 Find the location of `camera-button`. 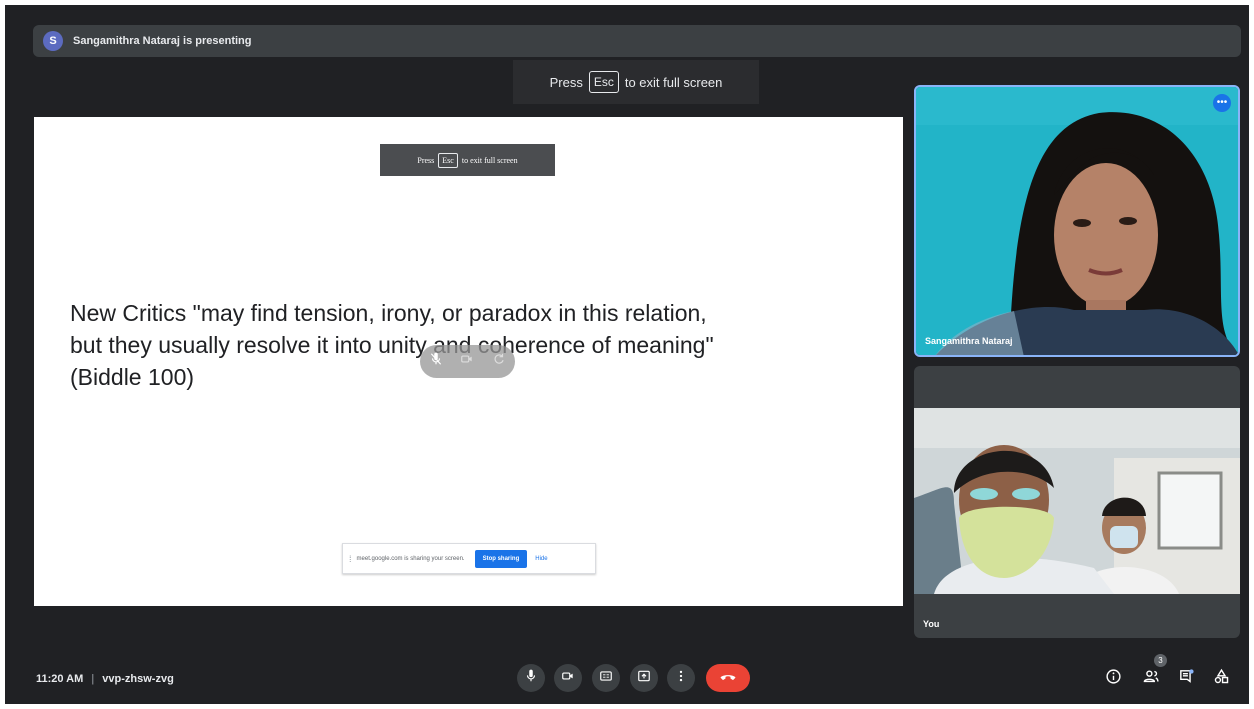

camera-button is located at coordinates (568, 678).